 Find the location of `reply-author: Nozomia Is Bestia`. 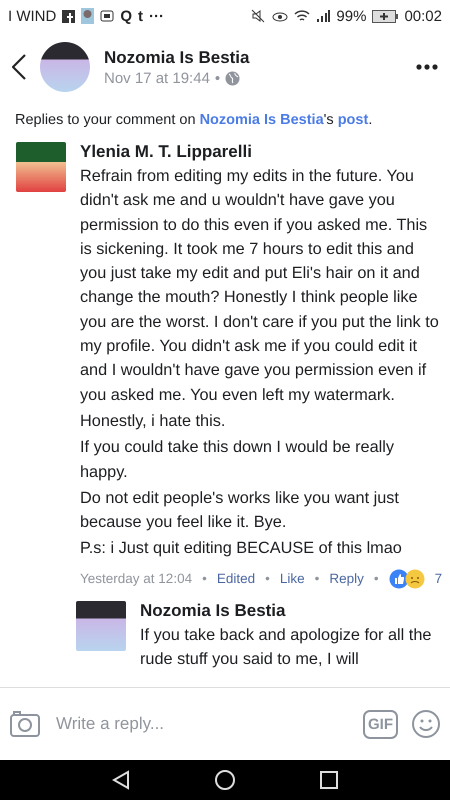

reply-author: Nozomia Is Bestia is located at coordinates (291, 610).